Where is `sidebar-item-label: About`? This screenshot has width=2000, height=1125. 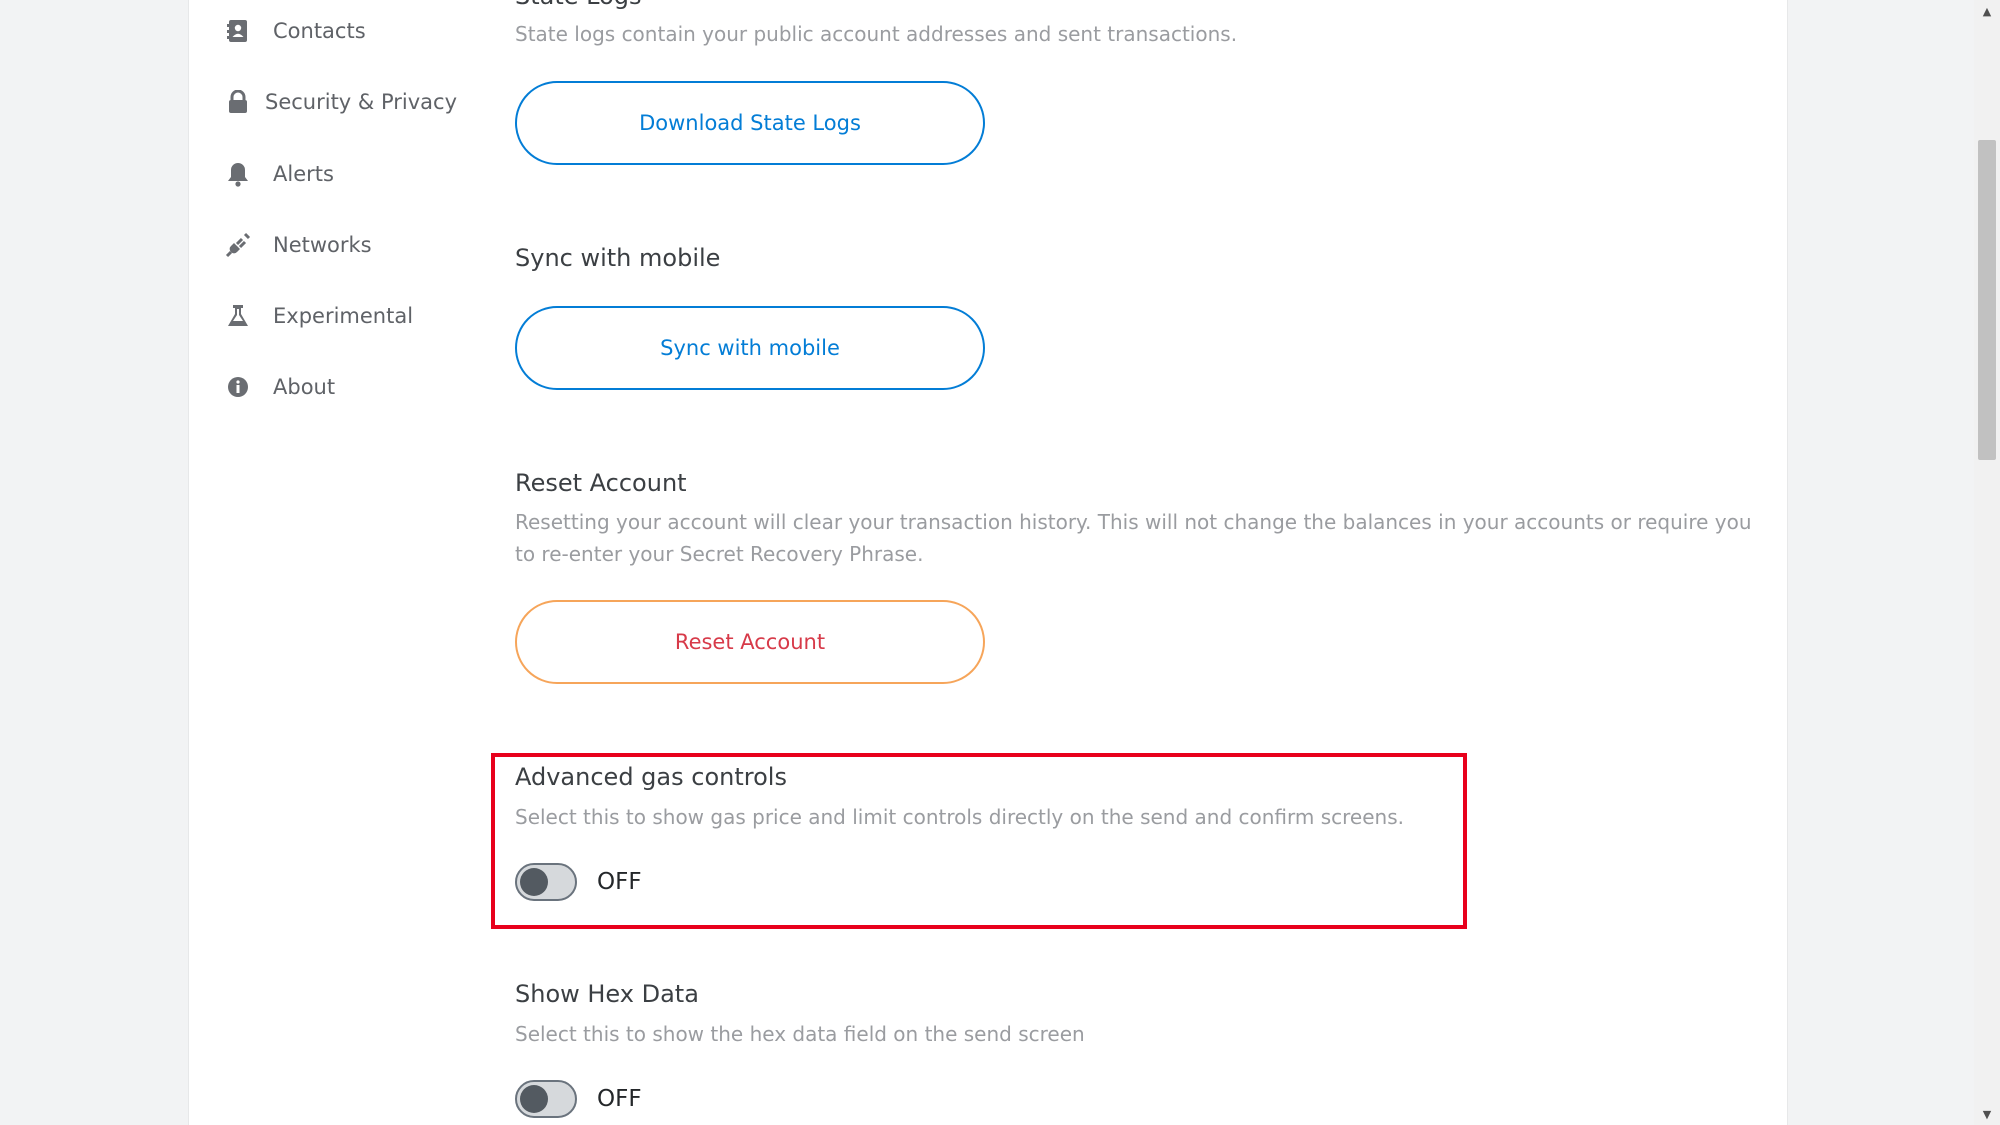
sidebar-item-label: About is located at coordinates (304, 387).